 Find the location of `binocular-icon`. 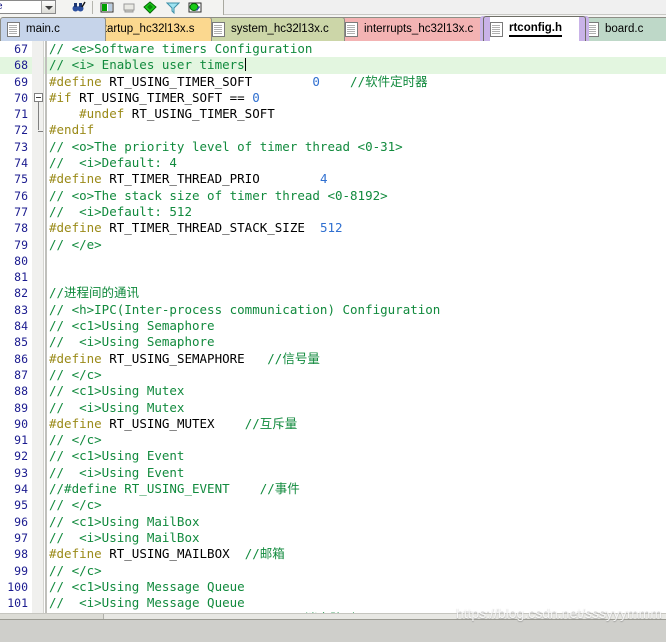

binocular-icon is located at coordinates (79, 7).